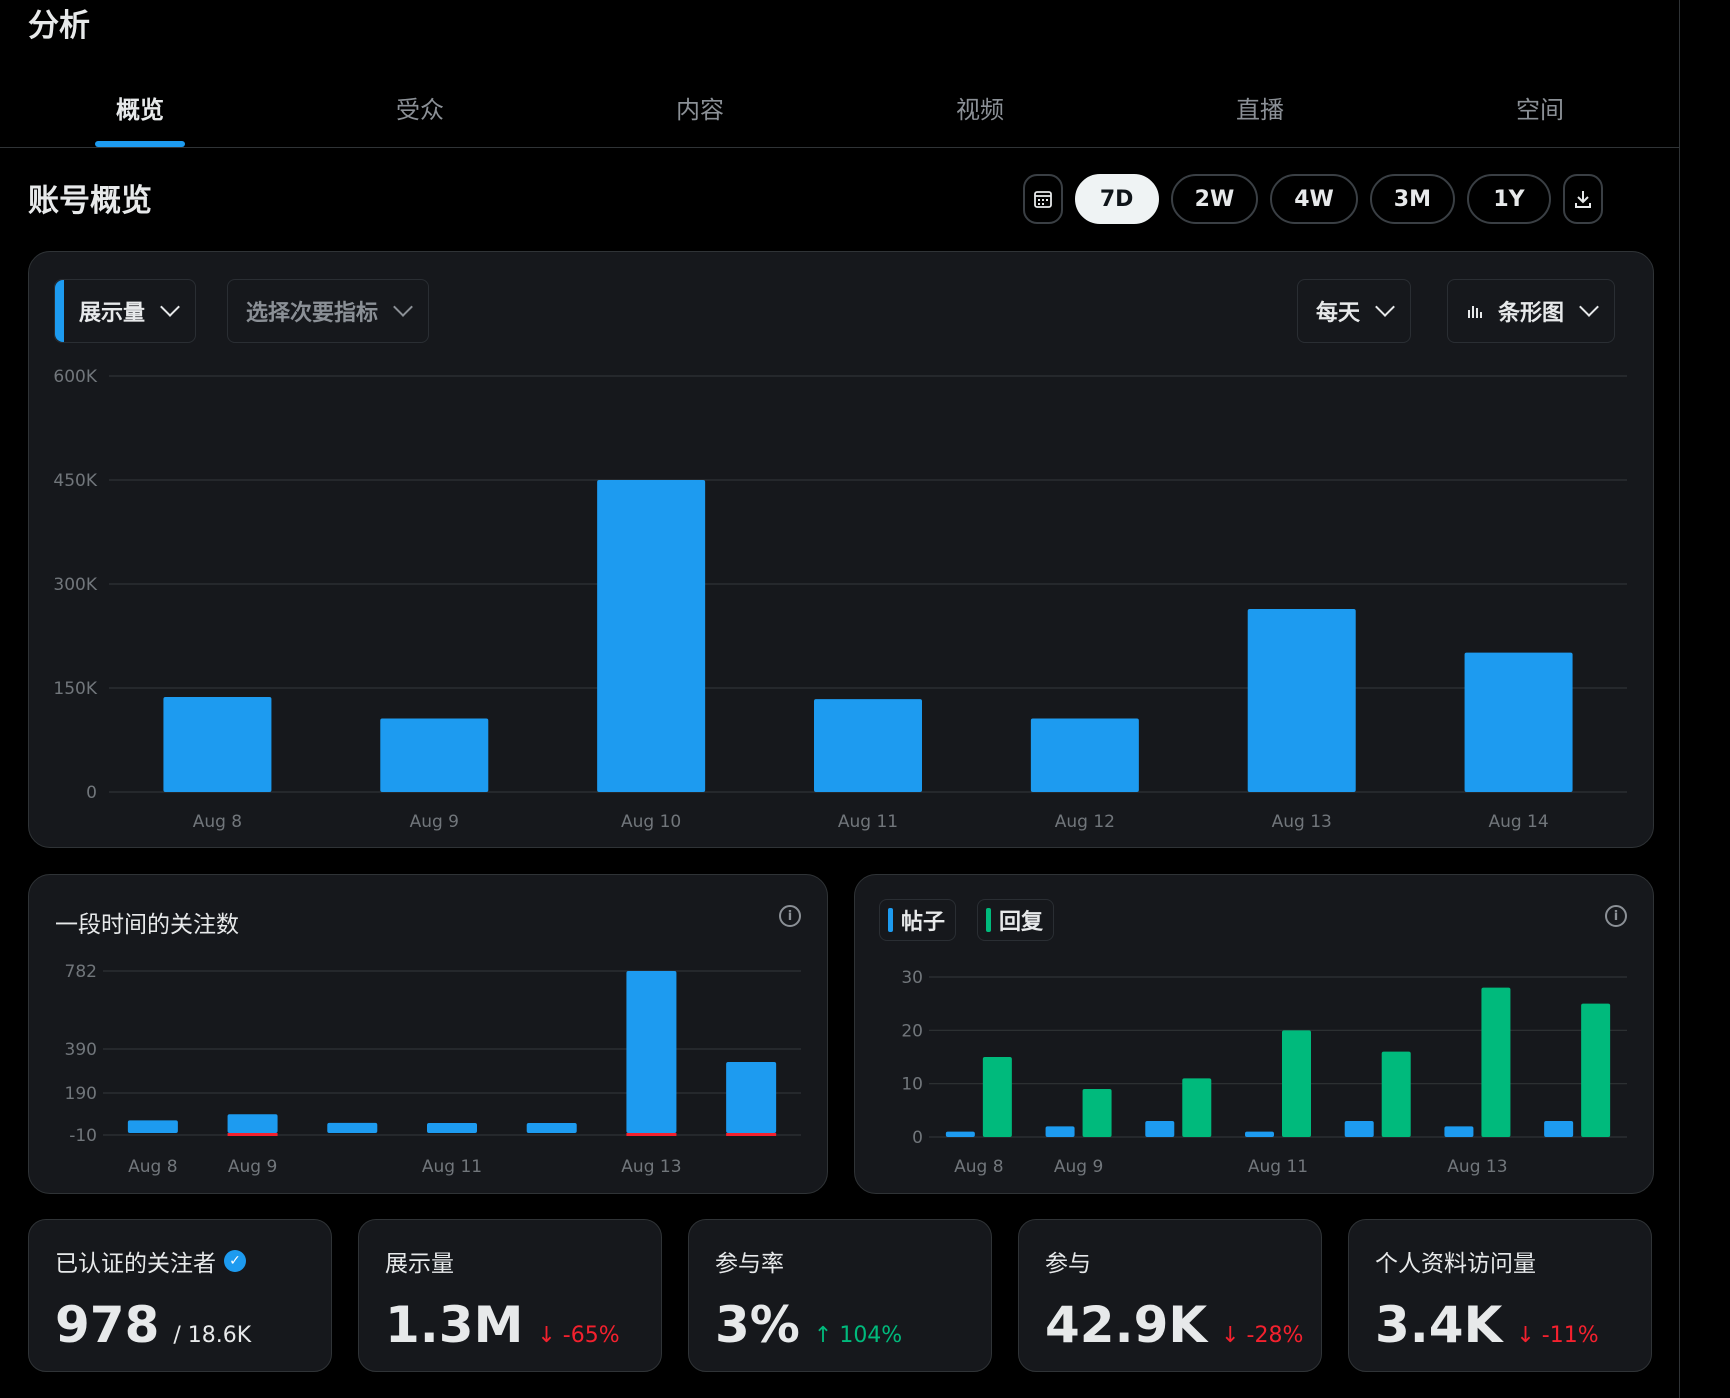 The width and height of the screenshot is (1730, 1398). What do you see at coordinates (912, 1031) in the screenshot?
I see `y-tick-label: 20` at bounding box center [912, 1031].